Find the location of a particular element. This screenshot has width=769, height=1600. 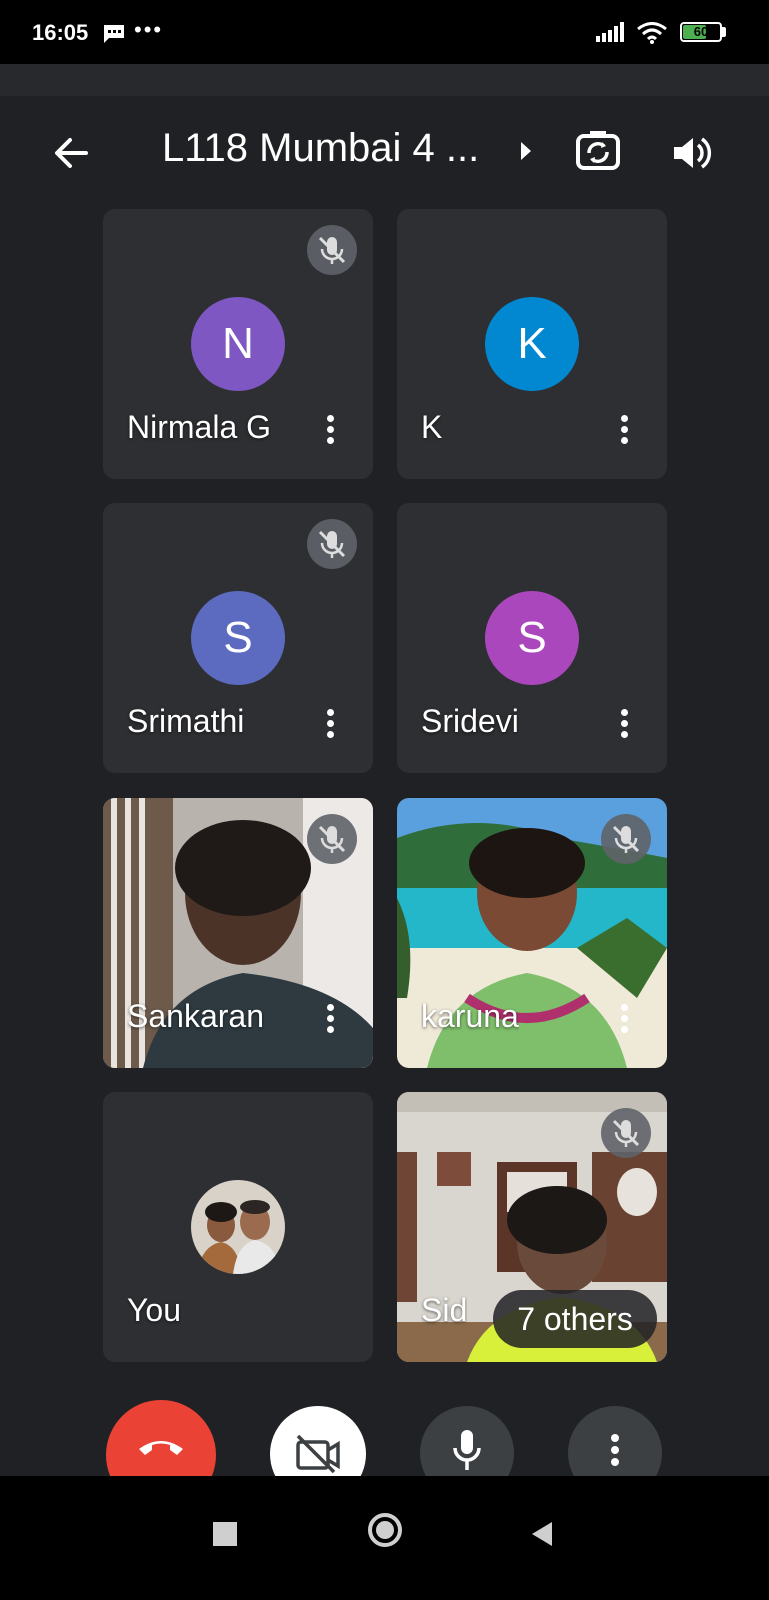

participant-name: Sankaran is located at coordinates (195, 1016).